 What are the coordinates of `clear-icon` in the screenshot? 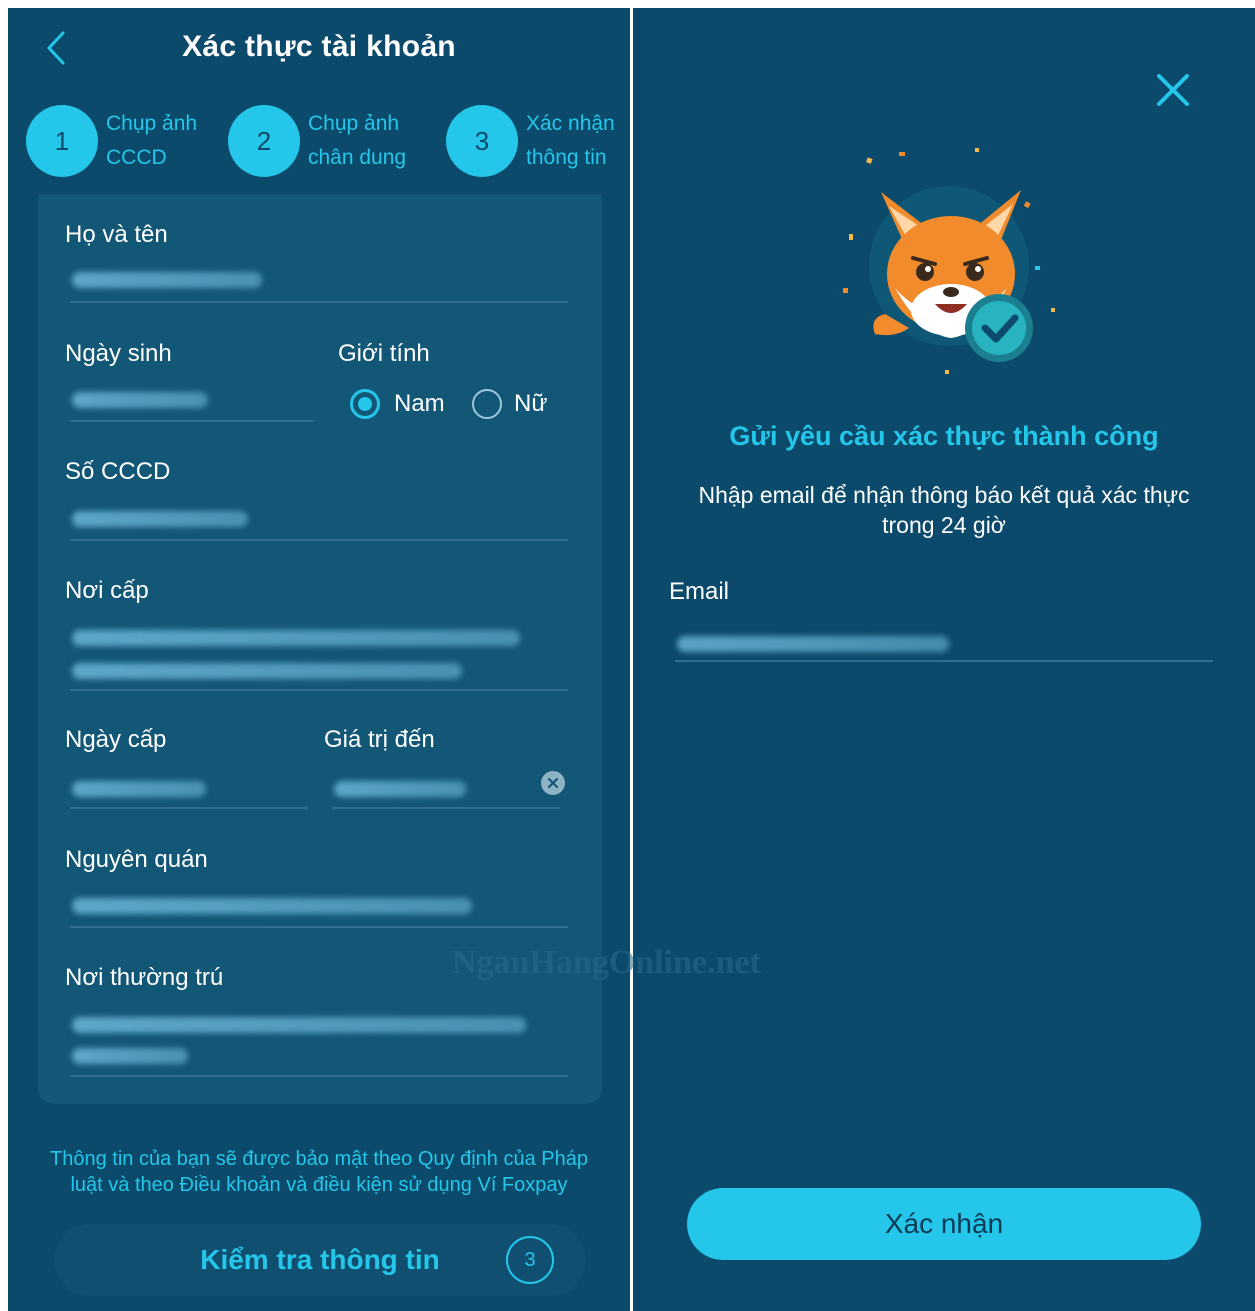 It's located at (553, 783).